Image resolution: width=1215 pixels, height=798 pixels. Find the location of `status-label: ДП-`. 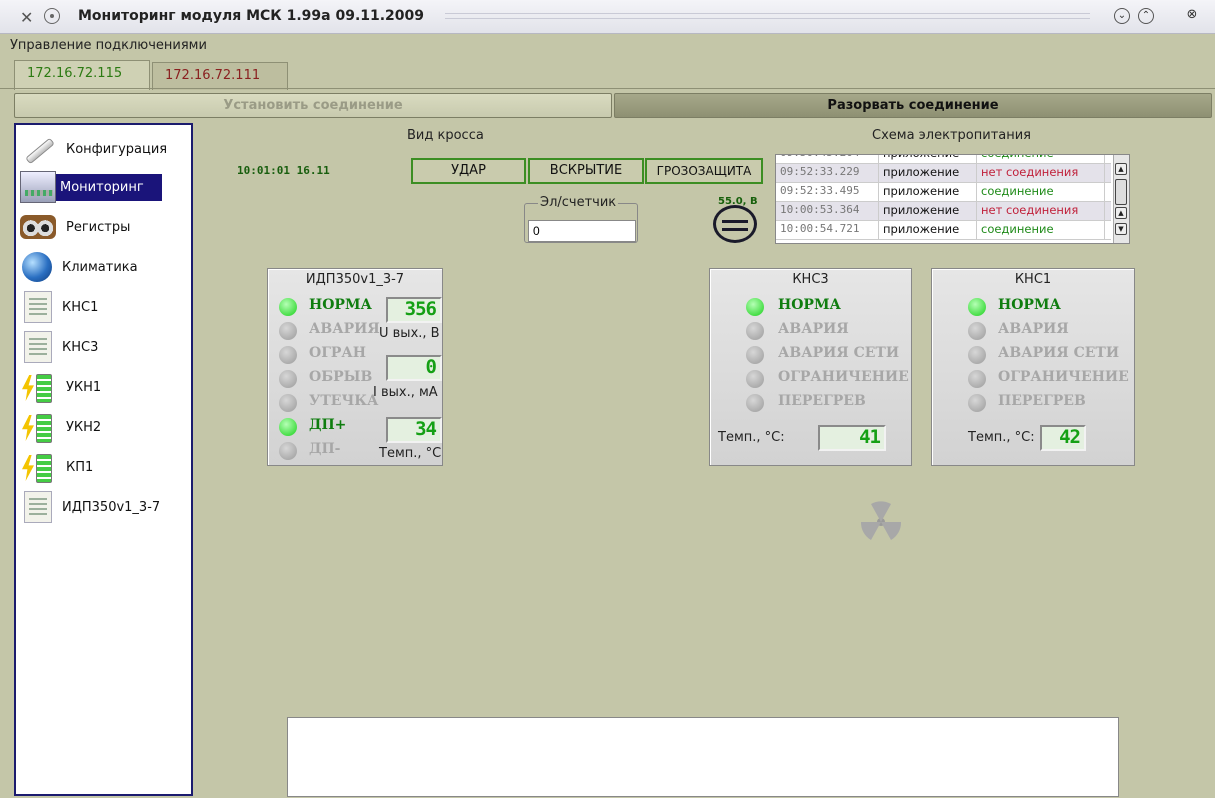

status-label: ДП- is located at coordinates (325, 449).